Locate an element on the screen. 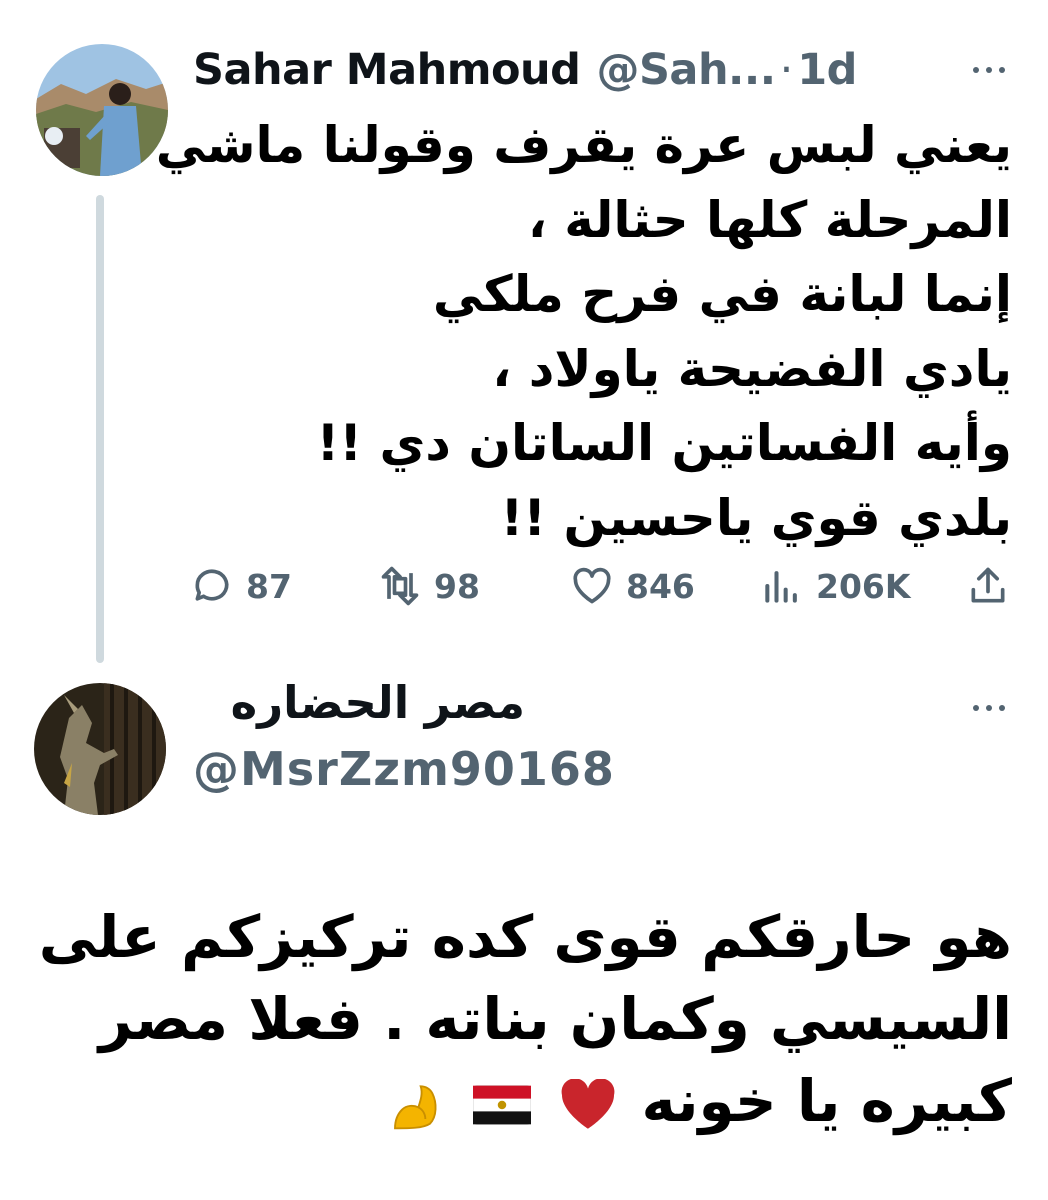 Image resolution: width=1048 pixels, height=1200 pixels. reply-line-last: كبيره يا خونه is located at coordinates (542, 1101).